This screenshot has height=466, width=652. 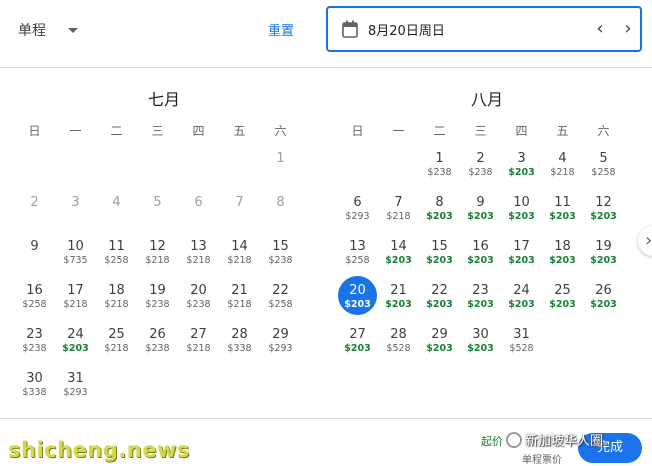 I want to click on day-cell: 27 $218, so click(x=198, y=347).